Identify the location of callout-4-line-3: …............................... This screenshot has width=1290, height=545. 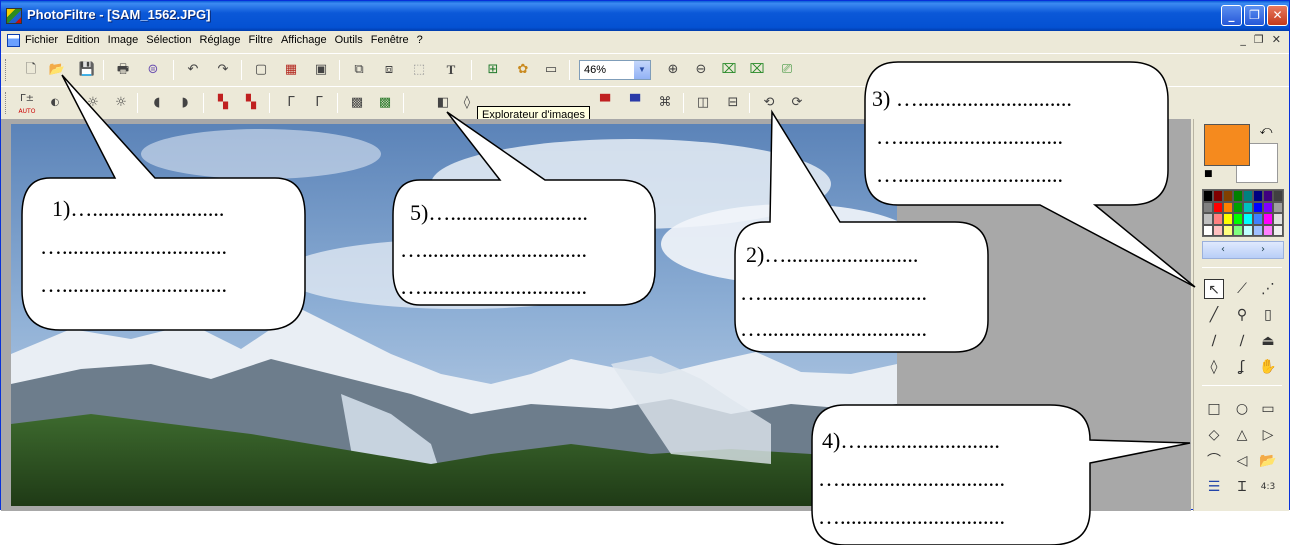
(911, 516).